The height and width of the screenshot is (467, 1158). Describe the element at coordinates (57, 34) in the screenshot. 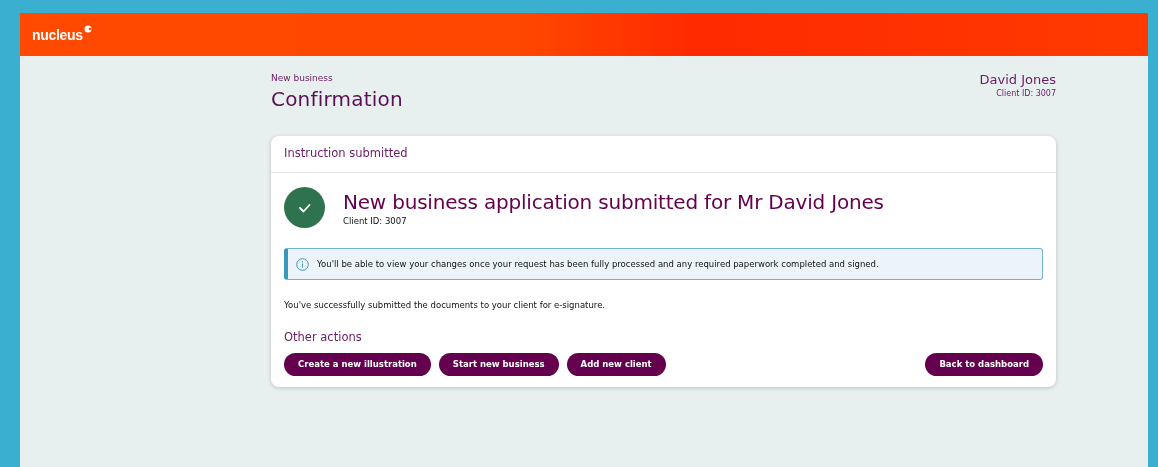

I see `logo-text: nucleus` at that location.